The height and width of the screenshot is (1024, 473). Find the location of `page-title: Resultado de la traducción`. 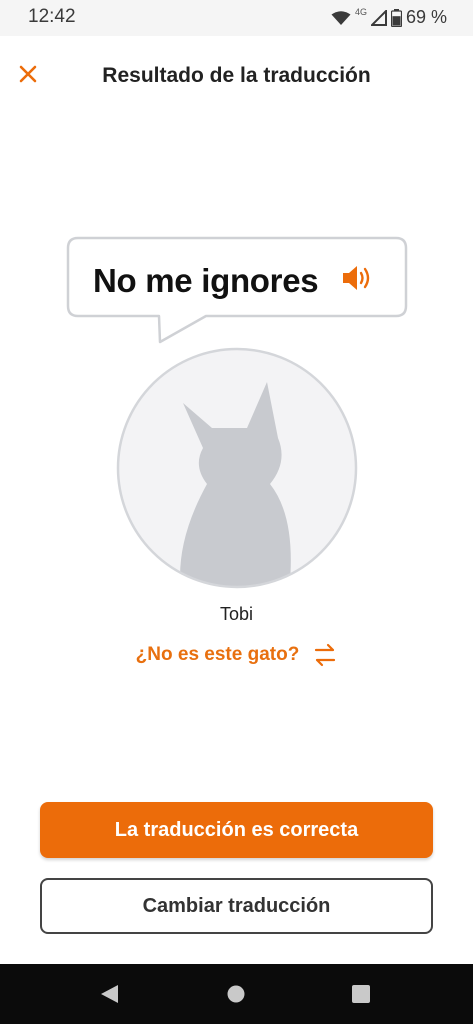

page-title: Resultado de la traducción is located at coordinates (236, 75).